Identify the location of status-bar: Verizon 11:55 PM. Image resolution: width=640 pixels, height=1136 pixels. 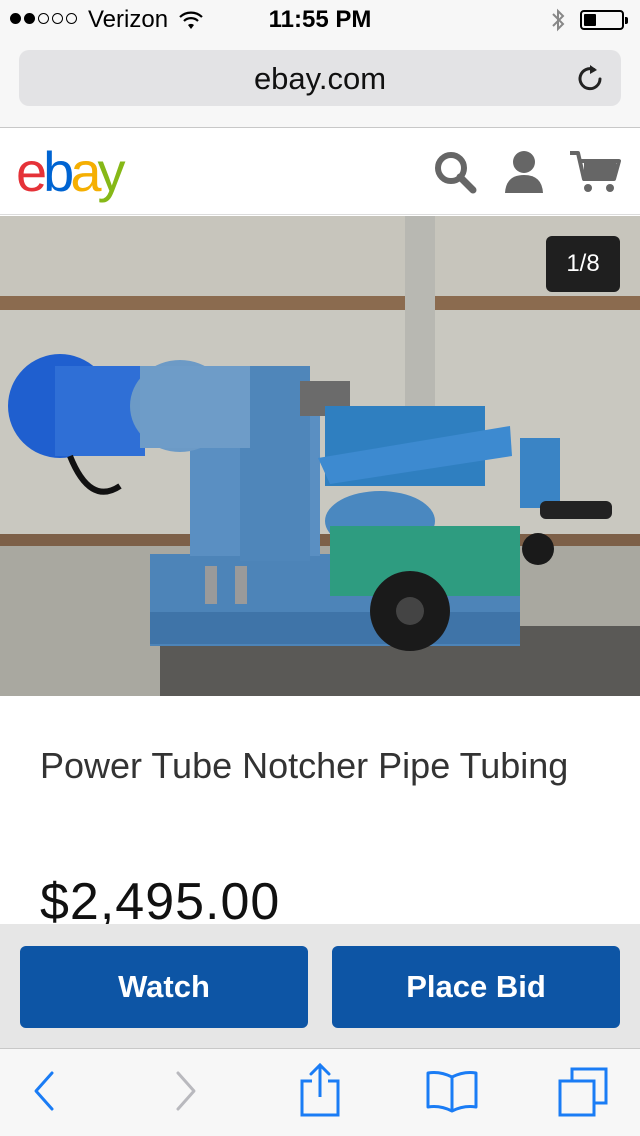
(320, 20).